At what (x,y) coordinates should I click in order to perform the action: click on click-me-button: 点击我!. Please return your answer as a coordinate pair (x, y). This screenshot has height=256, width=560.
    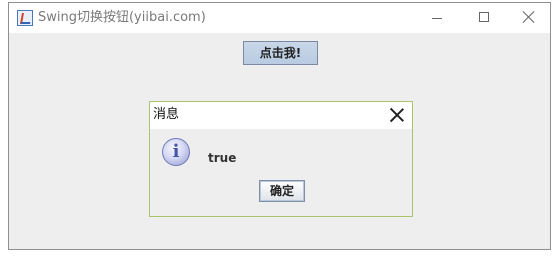
    Looking at the image, I should click on (280, 53).